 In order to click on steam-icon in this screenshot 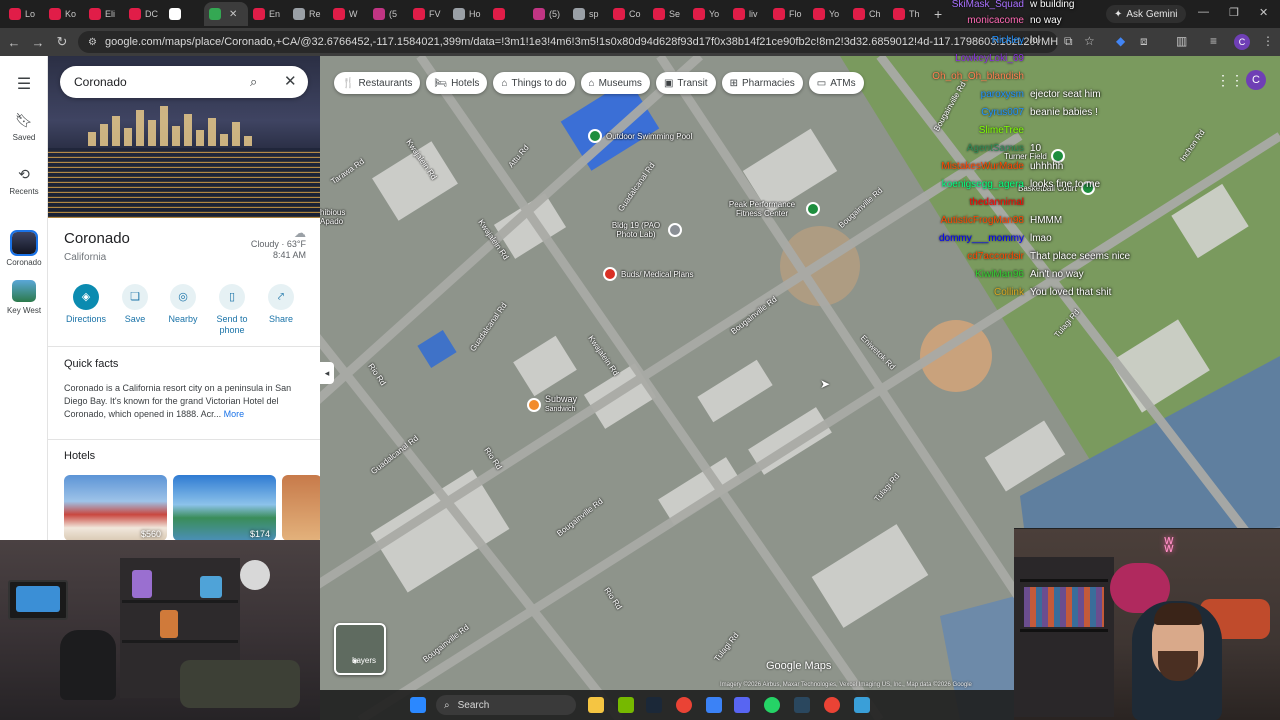, I will do `click(654, 705)`.